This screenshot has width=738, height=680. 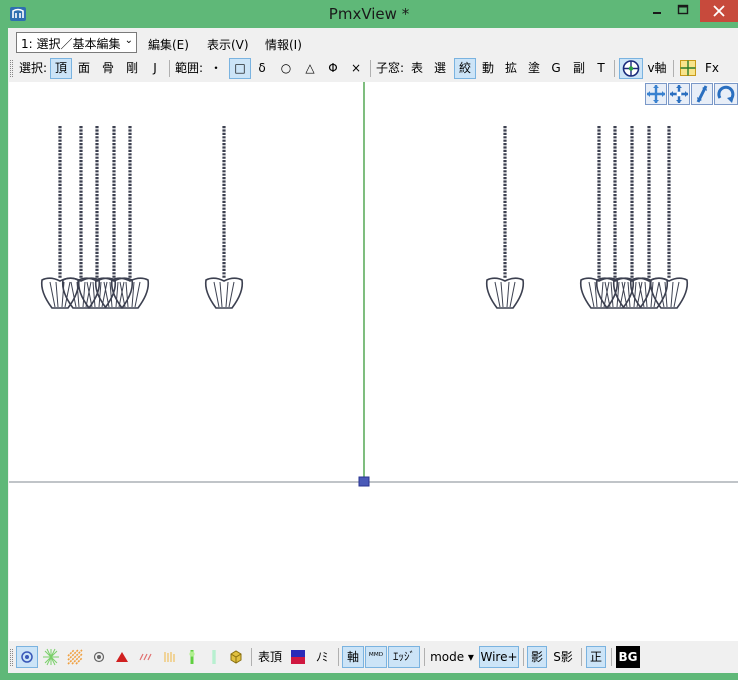 I want to click on red-triangle-button, so click(x=122, y=657).